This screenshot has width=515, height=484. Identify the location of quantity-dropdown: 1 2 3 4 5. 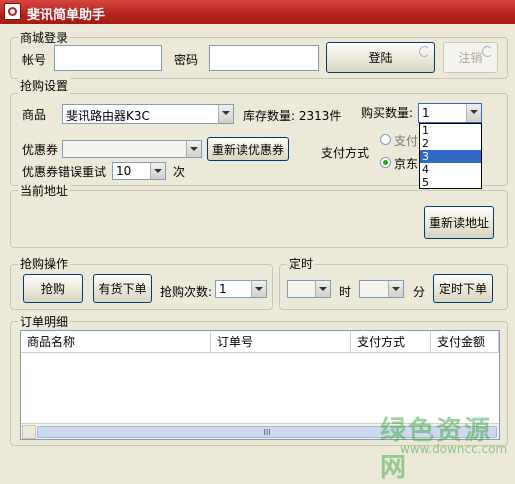
(450, 156).